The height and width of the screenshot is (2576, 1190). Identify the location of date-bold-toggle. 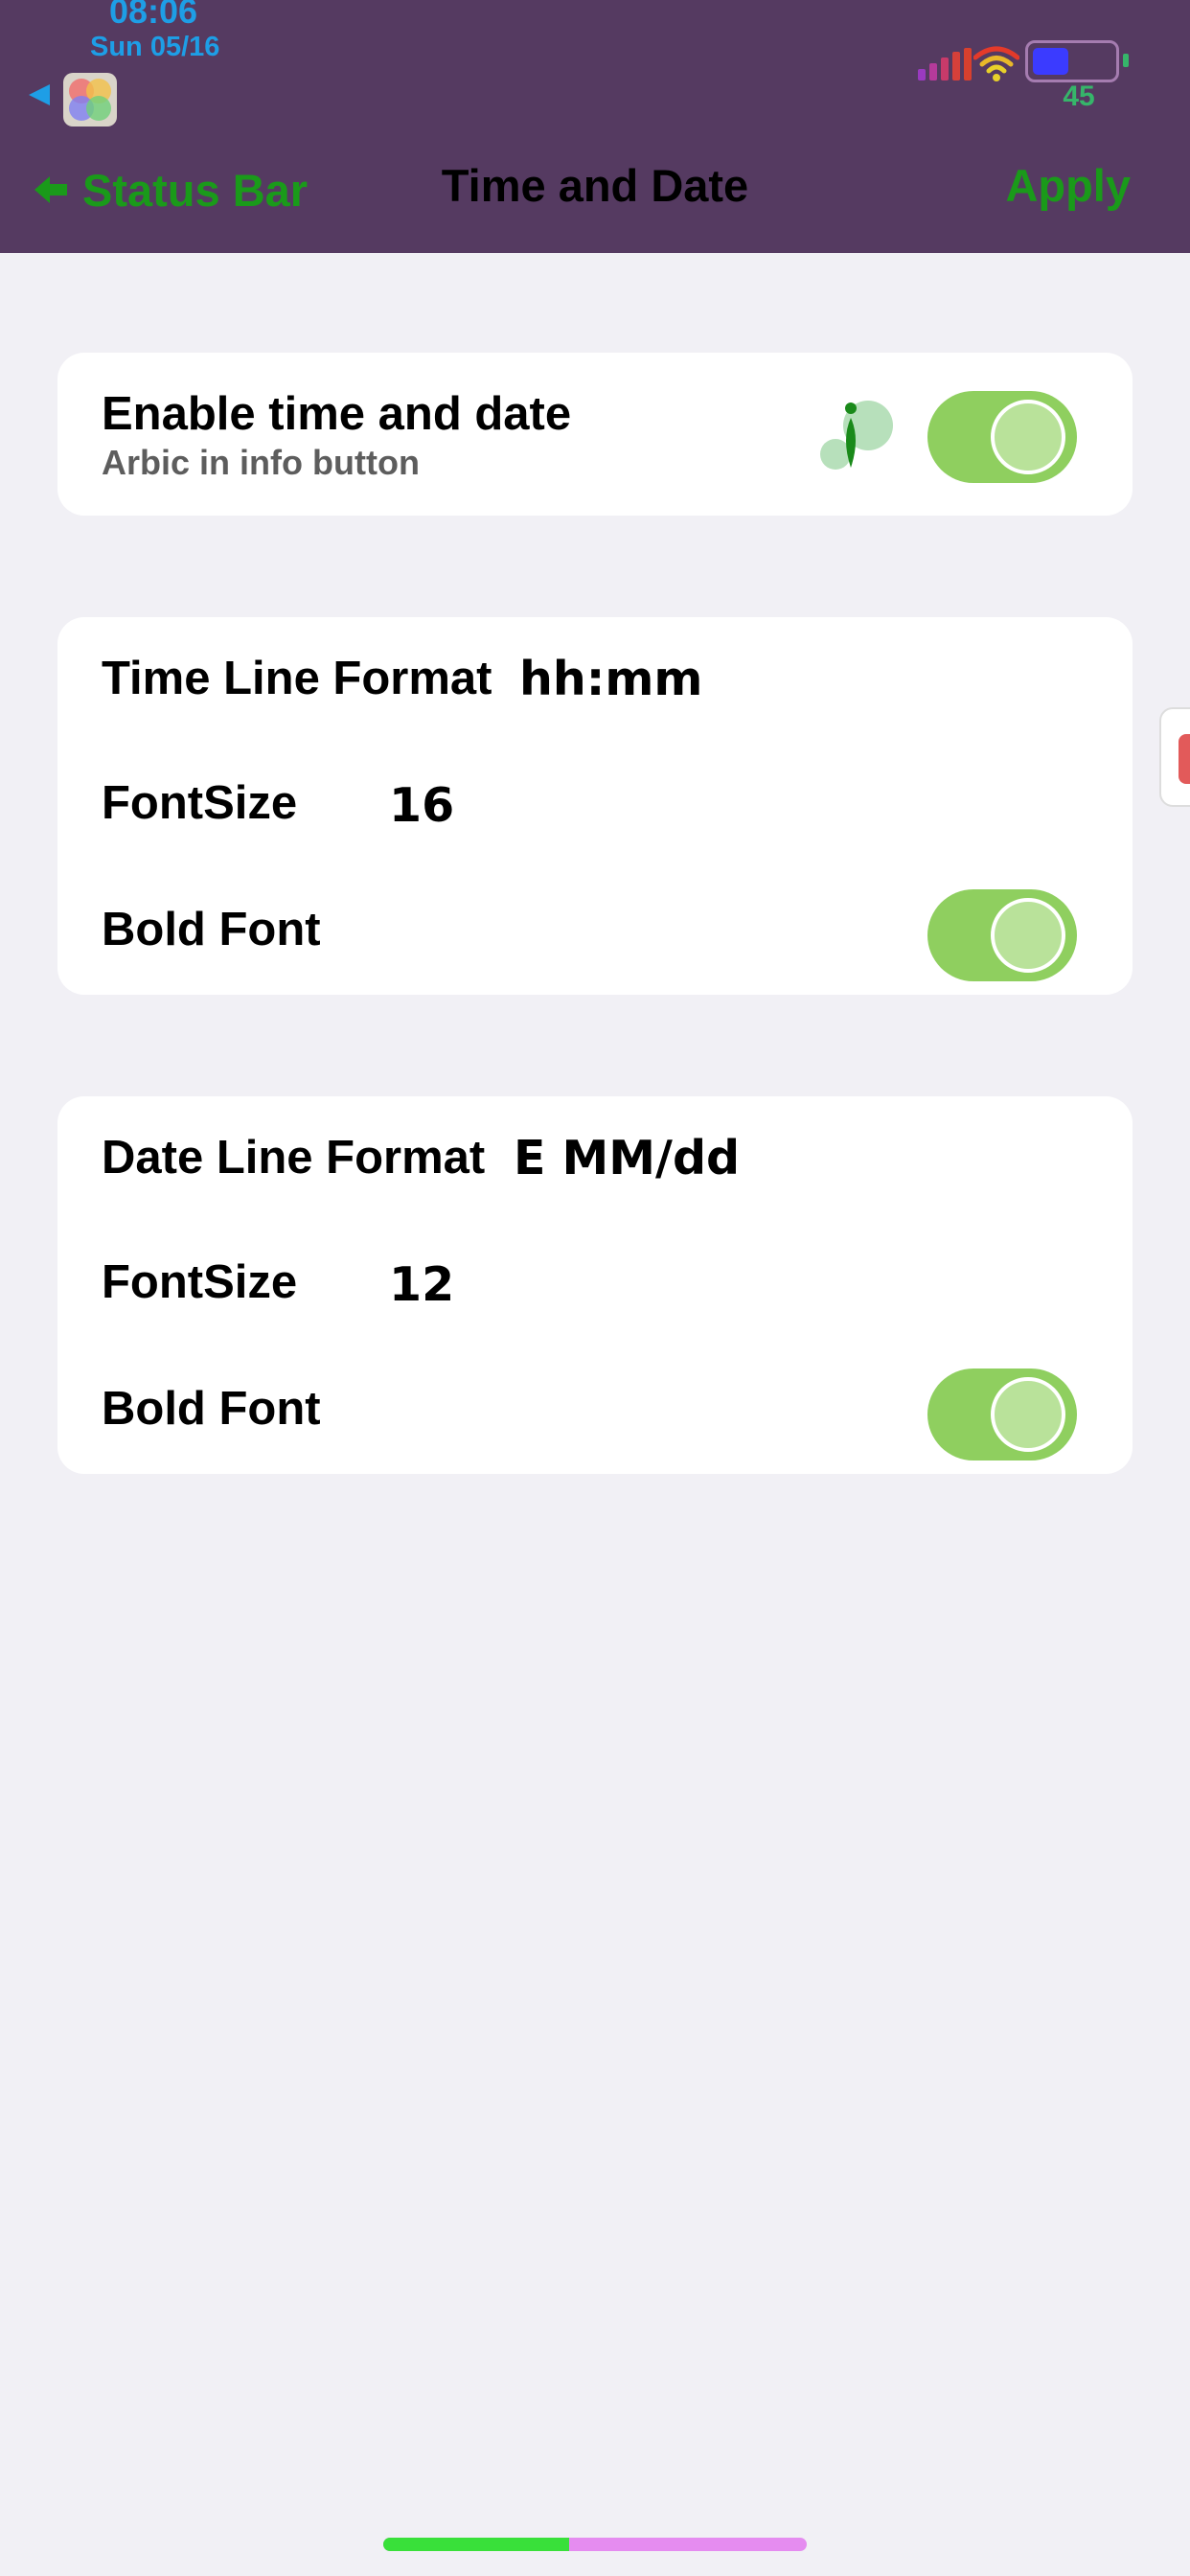
(1002, 1414).